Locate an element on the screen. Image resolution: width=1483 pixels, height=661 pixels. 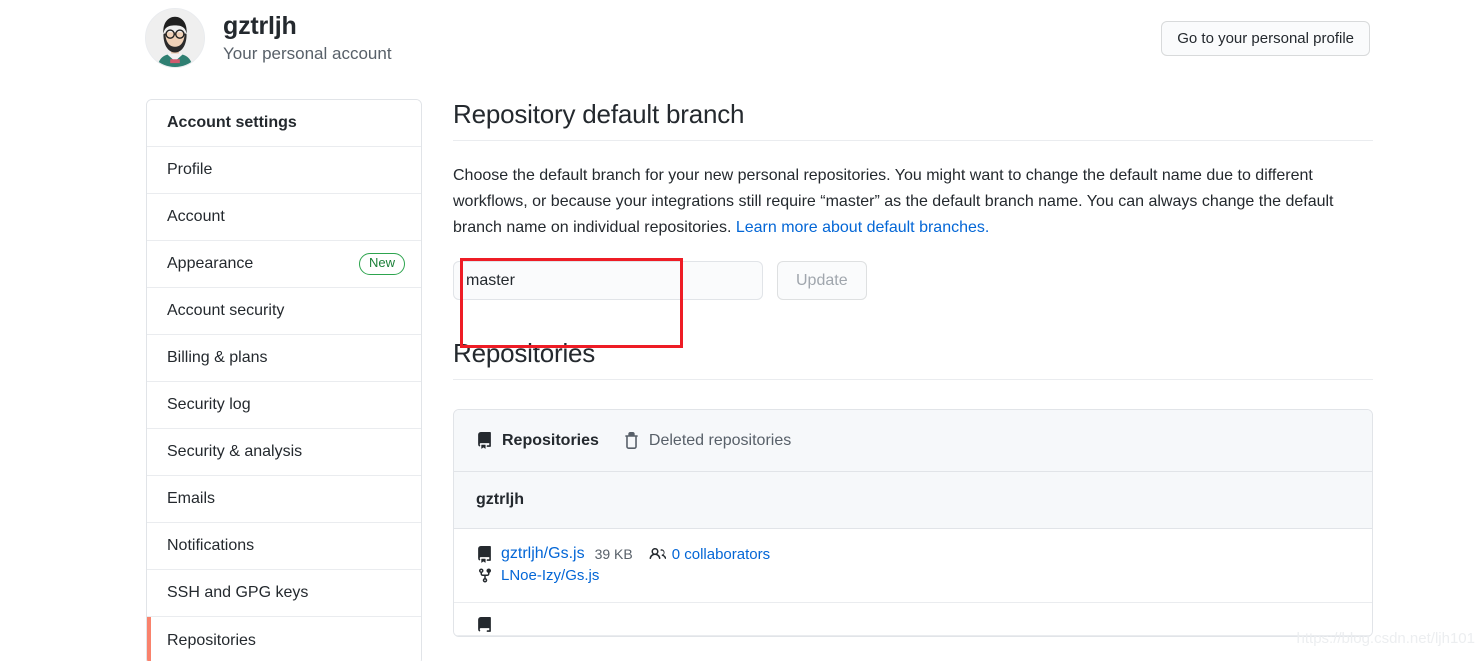
sidebar-item-account-security: Account security is located at coordinates (284, 311).